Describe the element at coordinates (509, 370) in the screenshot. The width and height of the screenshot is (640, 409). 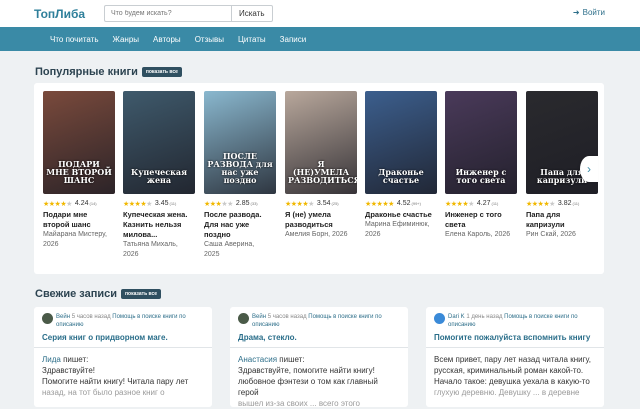
I see `record-line: русская, криминальный роман какой-то.` at that location.